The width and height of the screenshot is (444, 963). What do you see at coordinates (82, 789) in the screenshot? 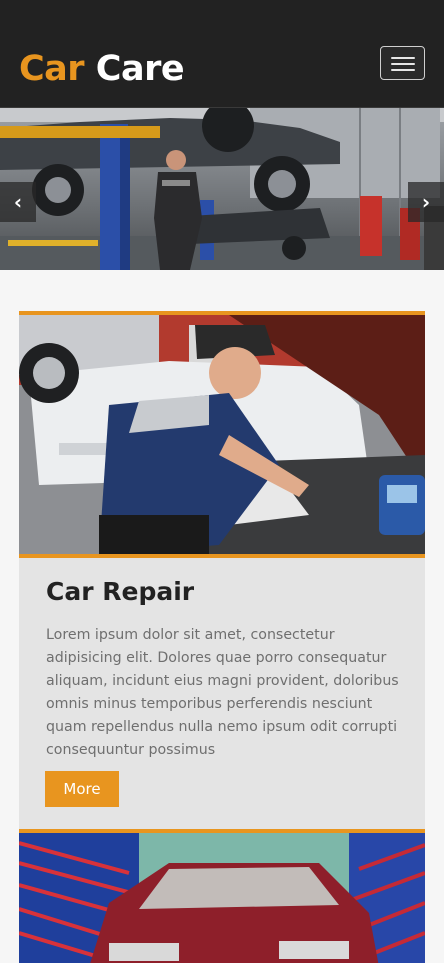
I see `more-button: More` at bounding box center [82, 789].